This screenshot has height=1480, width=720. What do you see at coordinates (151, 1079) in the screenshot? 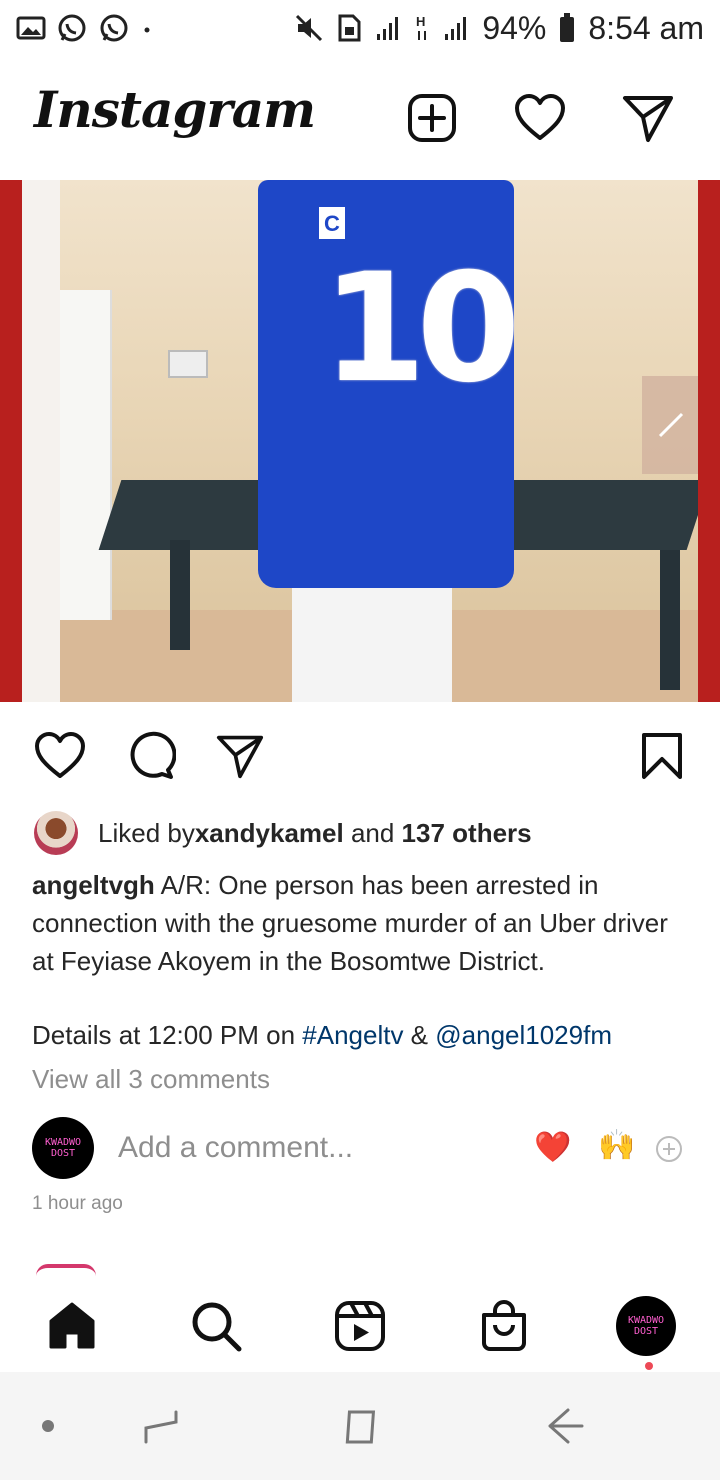
I see `view-all-comments-link: View all 3 comments` at bounding box center [151, 1079].